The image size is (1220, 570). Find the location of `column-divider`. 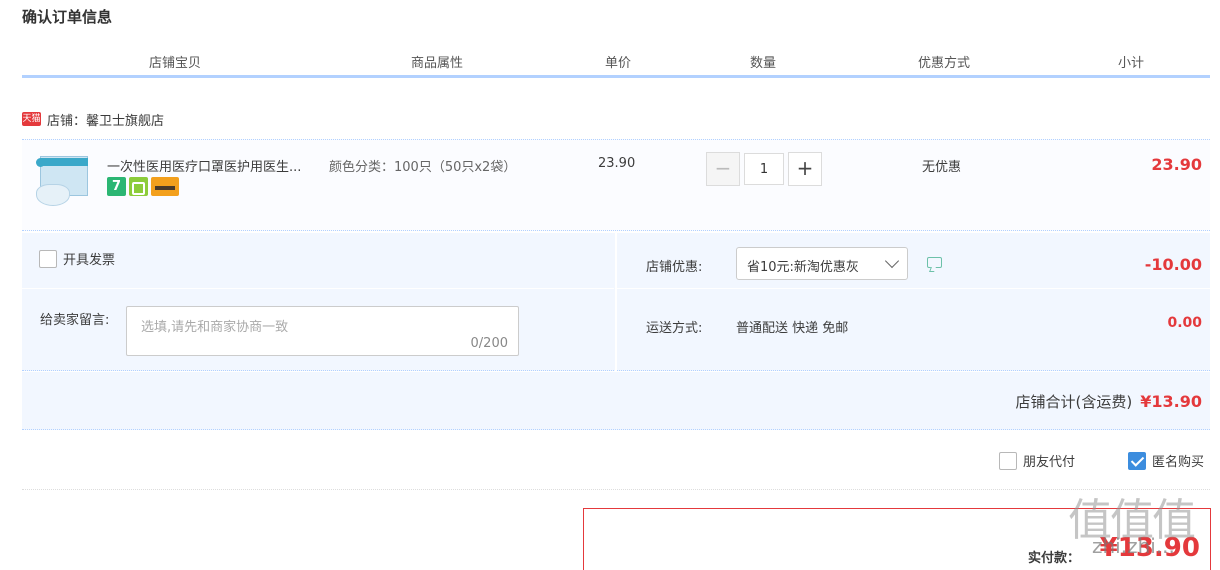

column-divider is located at coordinates (616, 302).